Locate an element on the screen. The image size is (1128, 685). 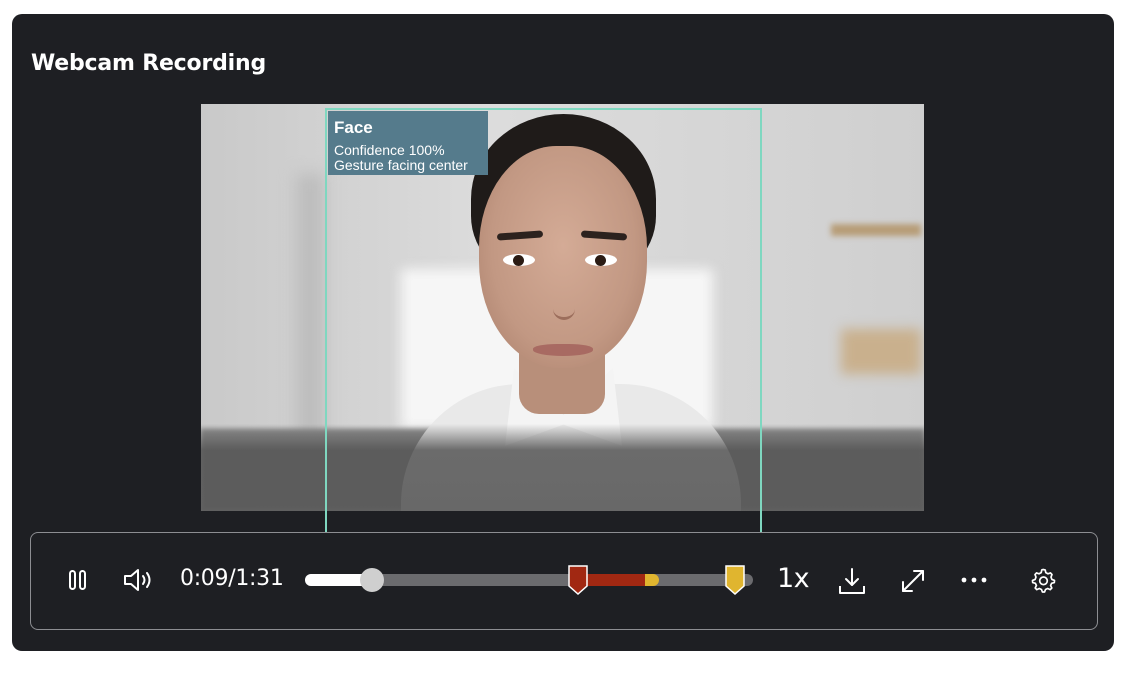
download-icon is located at coordinates (852, 581).